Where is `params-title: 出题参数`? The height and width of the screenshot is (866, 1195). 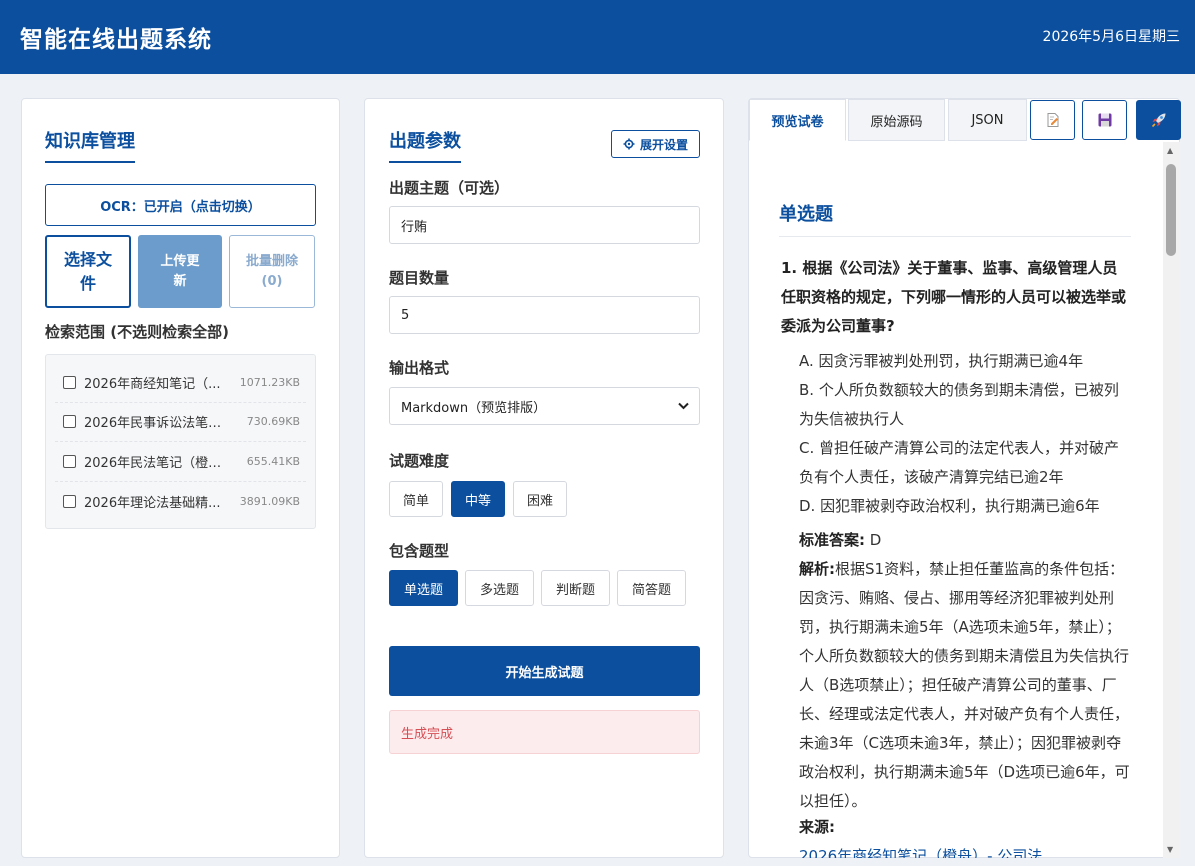 params-title: 出题参数 is located at coordinates (425, 145).